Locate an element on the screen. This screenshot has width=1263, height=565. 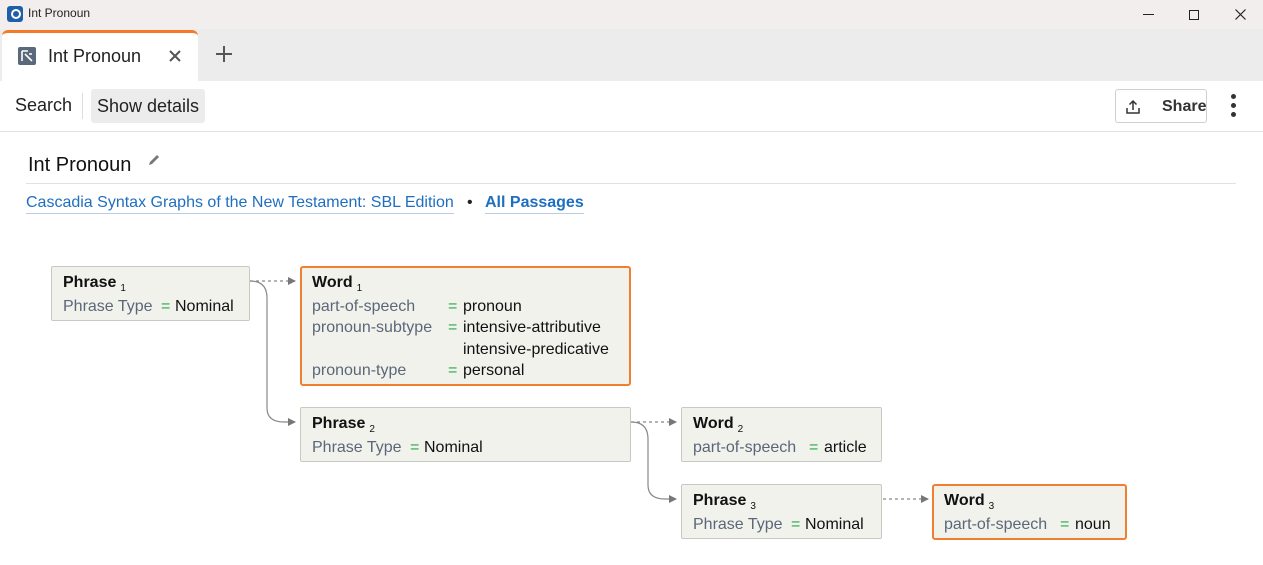
node-title: Phrase 2 is located at coordinates (343, 425).